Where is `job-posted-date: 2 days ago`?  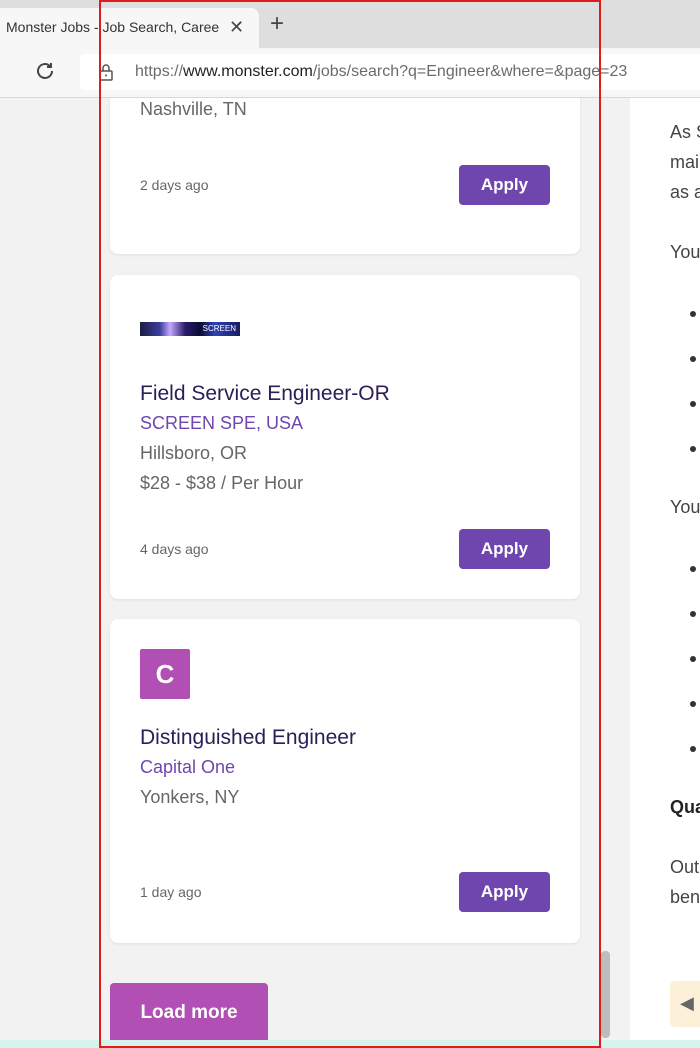
job-posted-date: 2 days ago is located at coordinates (174, 185).